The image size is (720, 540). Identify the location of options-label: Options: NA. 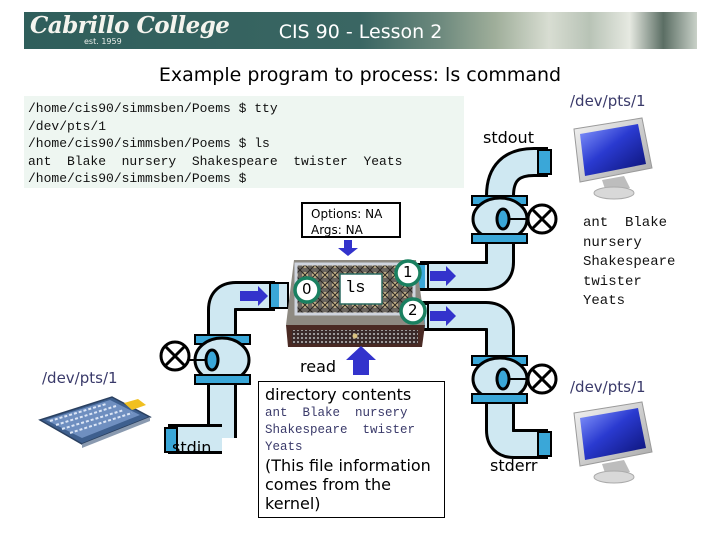
(347, 214).